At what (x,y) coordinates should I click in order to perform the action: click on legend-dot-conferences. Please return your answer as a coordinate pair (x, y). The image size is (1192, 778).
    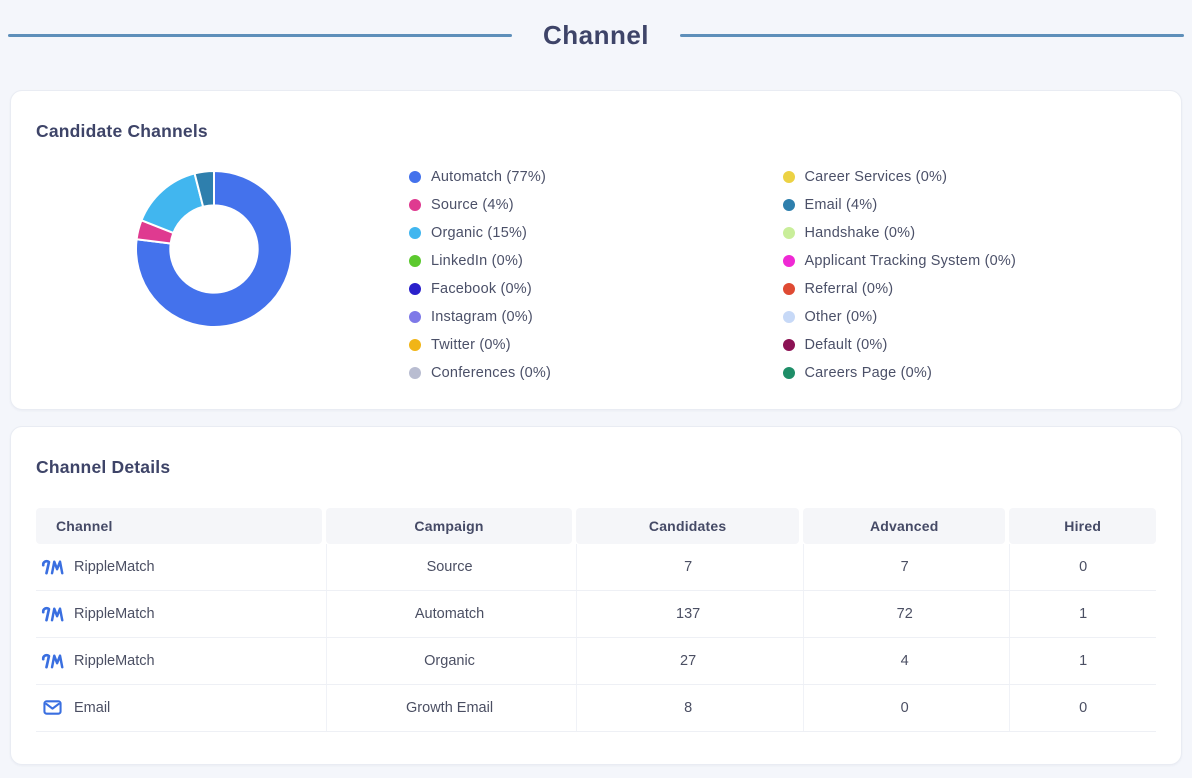
    Looking at the image, I should click on (415, 372).